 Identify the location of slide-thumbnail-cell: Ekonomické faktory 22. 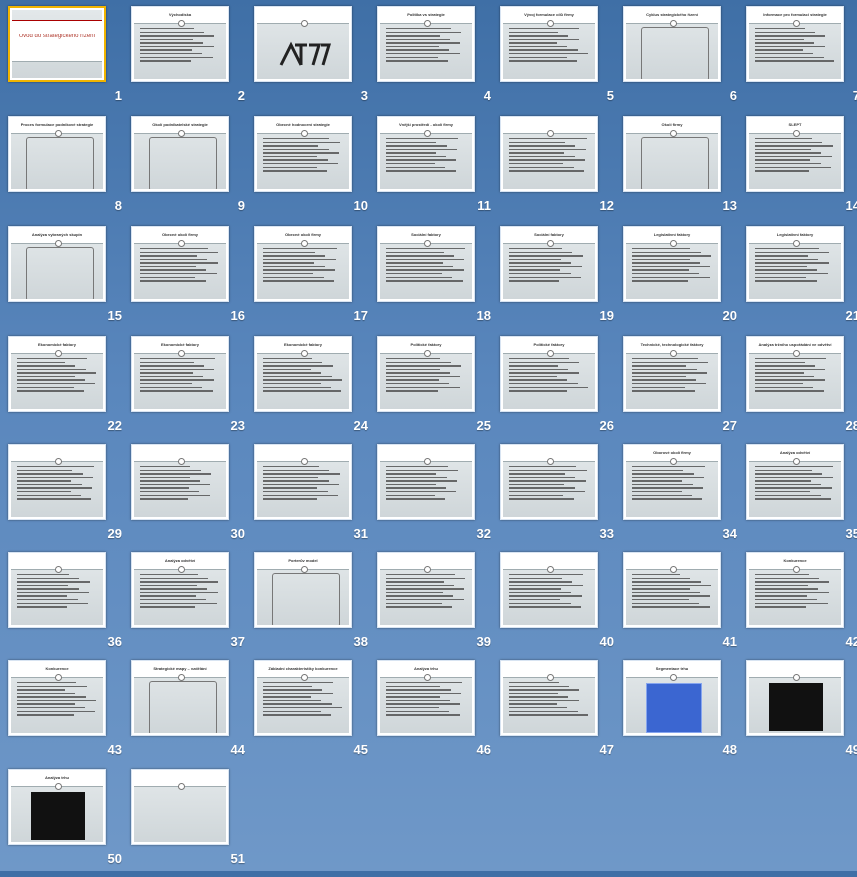
(69, 390).